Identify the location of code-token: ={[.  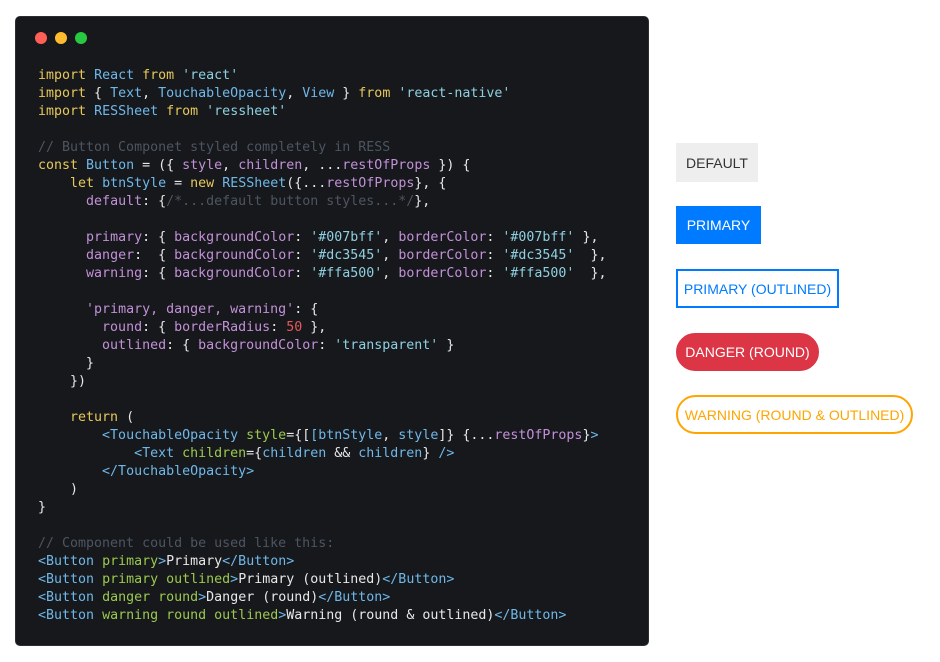
(298, 435).